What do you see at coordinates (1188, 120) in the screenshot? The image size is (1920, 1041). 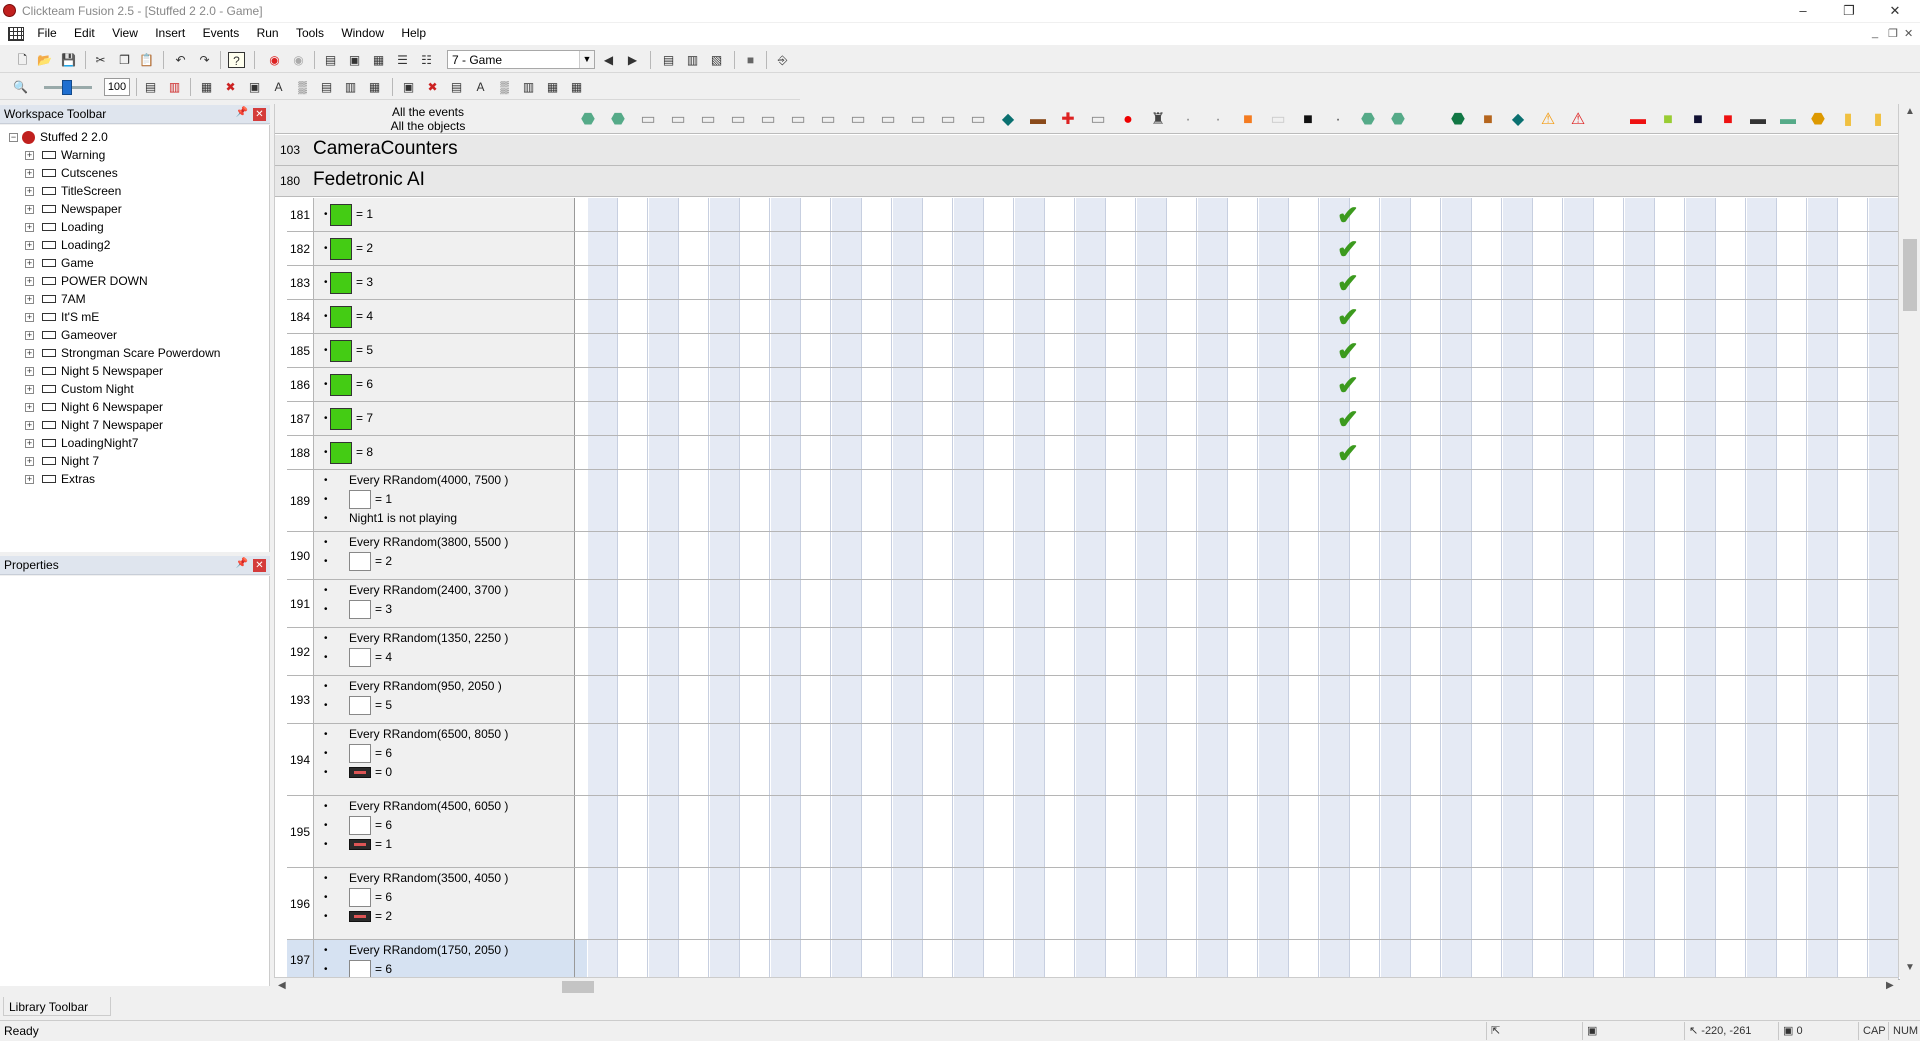 I see `object-icon: ·` at bounding box center [1188, 120].